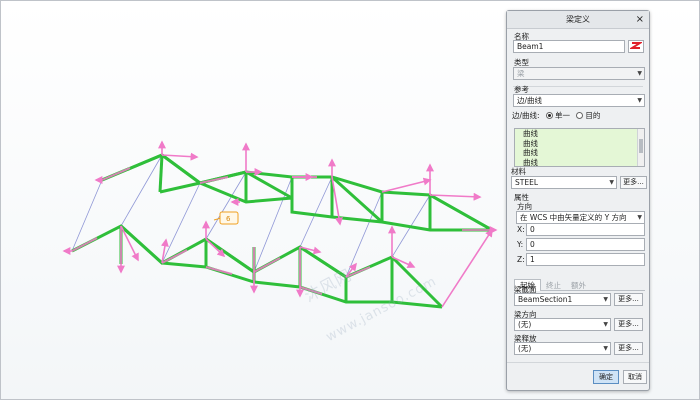 The image size is (700, 400). What do you see at coordinates (521, 73) in the screenshot?
I see `type-value: 梁` at bounding box center [521, 73].